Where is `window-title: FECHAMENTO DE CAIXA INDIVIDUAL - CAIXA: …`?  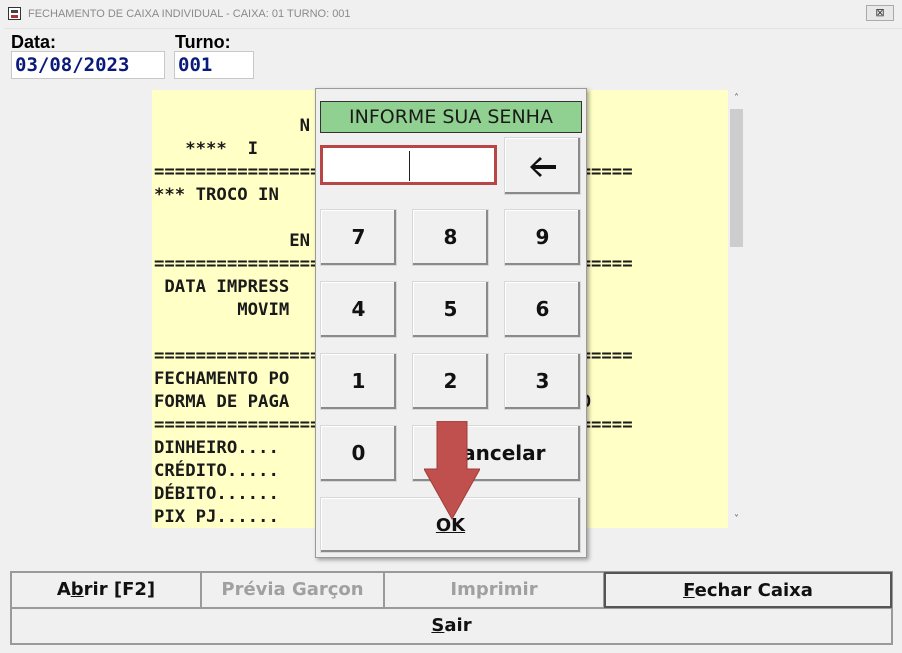
window-title: FECHAMENTO DE CAIXA INDIVIDUAL - CAIXA: … is located at coordinates (189, 14).